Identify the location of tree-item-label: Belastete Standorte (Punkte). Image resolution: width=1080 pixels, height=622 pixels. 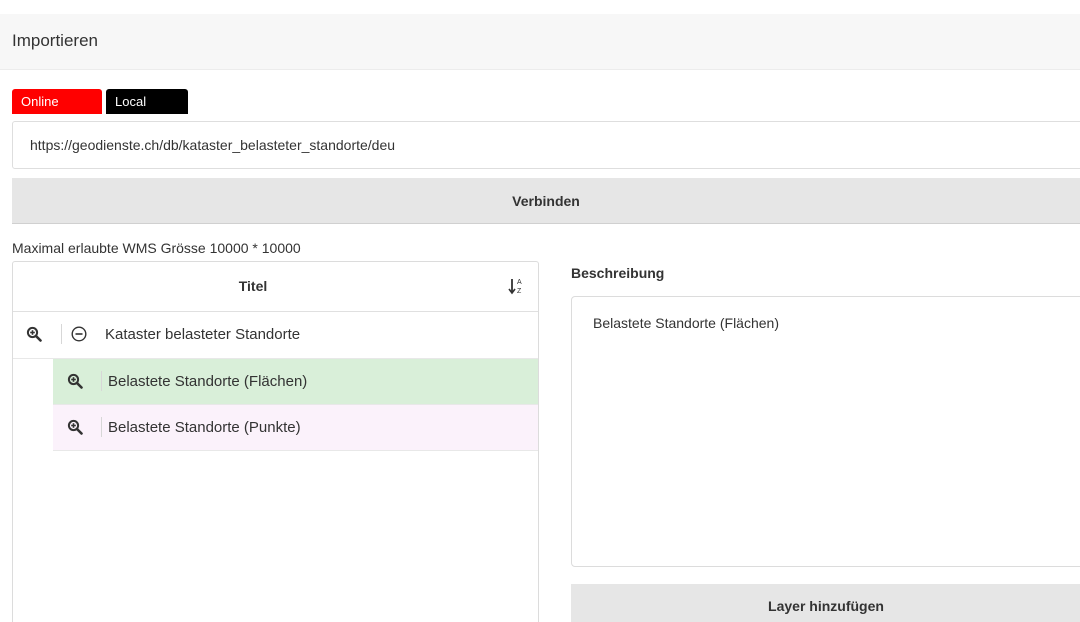
(204, 427).